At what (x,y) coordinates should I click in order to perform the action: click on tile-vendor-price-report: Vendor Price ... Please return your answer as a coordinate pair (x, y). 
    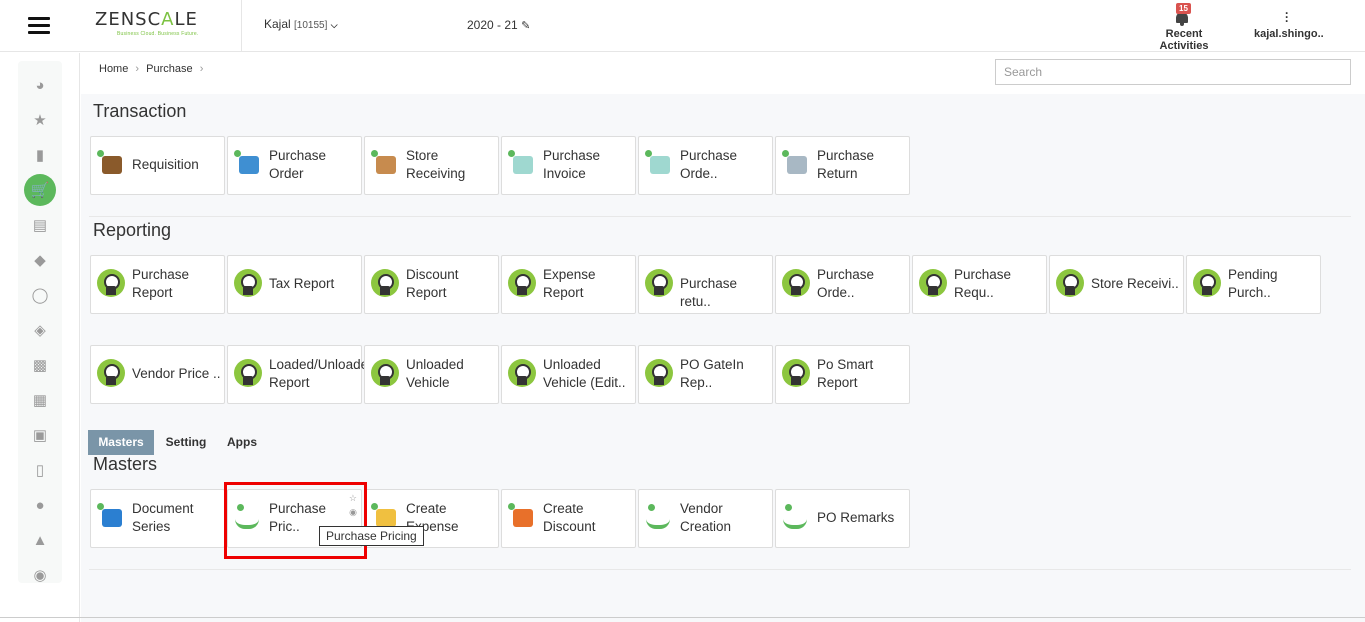
    Looking at the image, I should click on (157, 374).